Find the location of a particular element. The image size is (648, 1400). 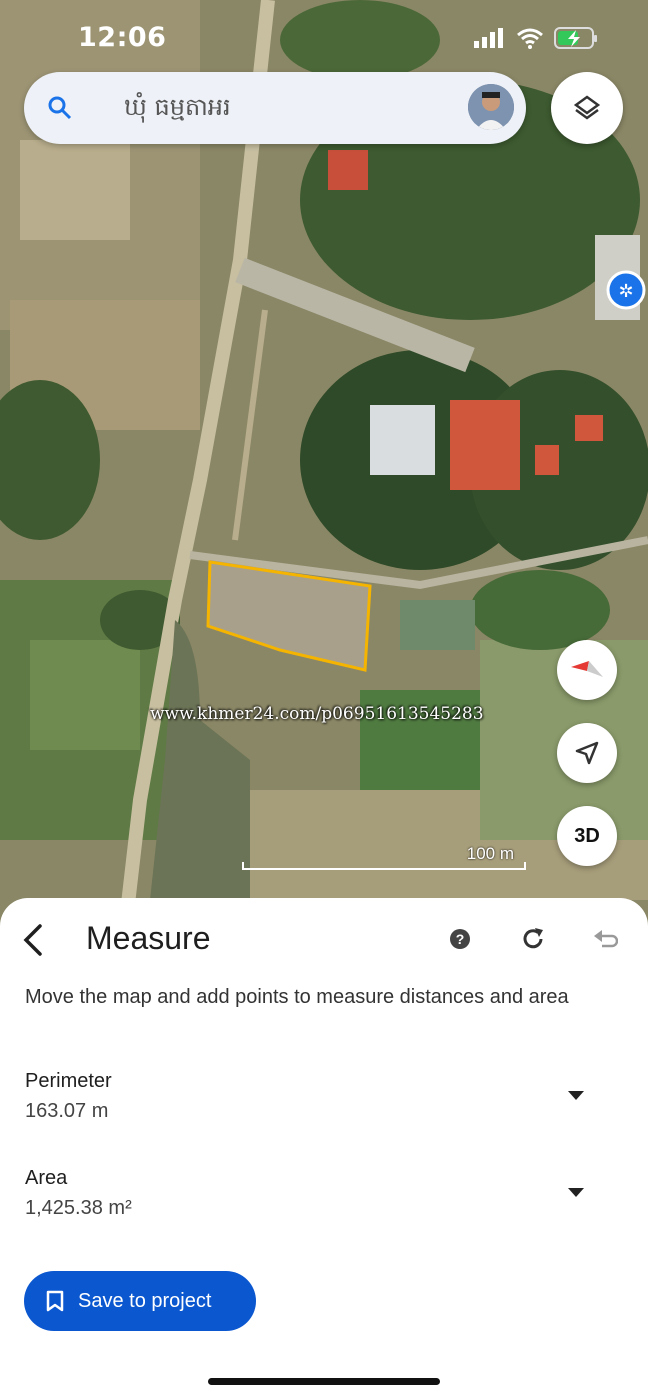

save-button-label: Save to project is located at coordinates (145, 1300).